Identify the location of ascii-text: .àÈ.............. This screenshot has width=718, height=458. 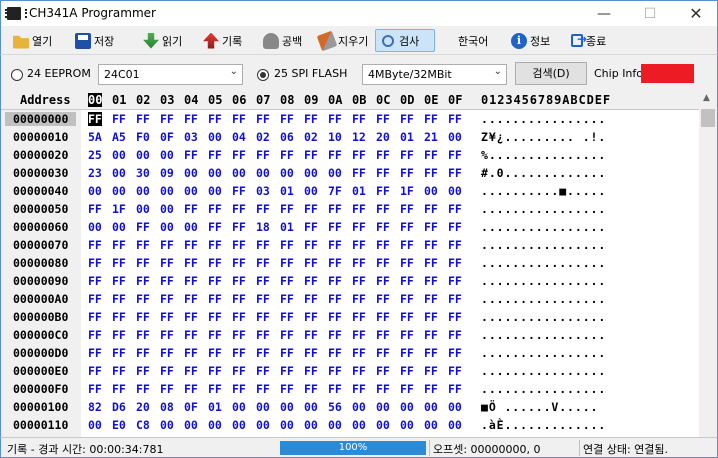
(543, 425).